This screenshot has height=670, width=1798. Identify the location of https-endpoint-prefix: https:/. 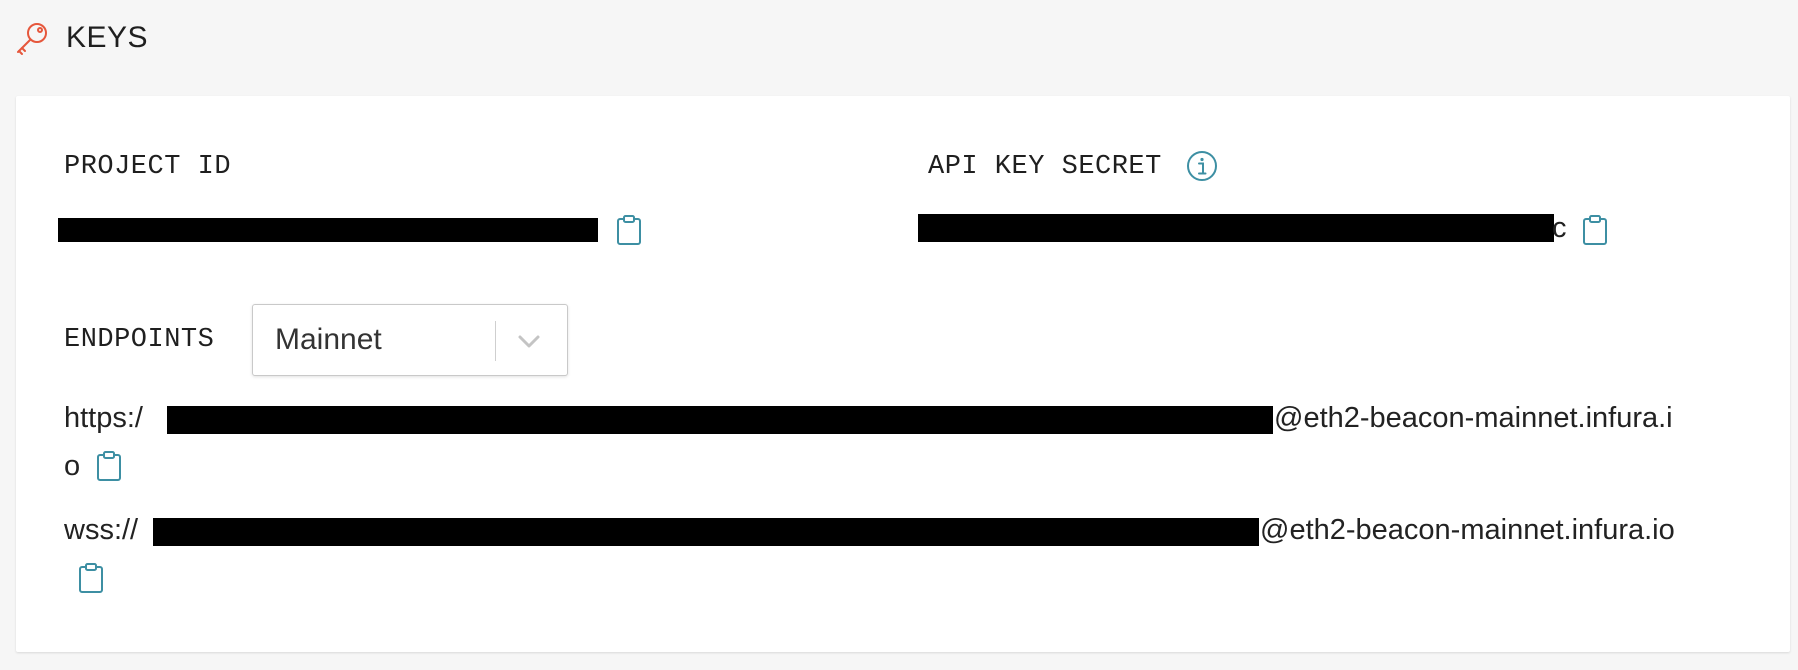
(103, 418).